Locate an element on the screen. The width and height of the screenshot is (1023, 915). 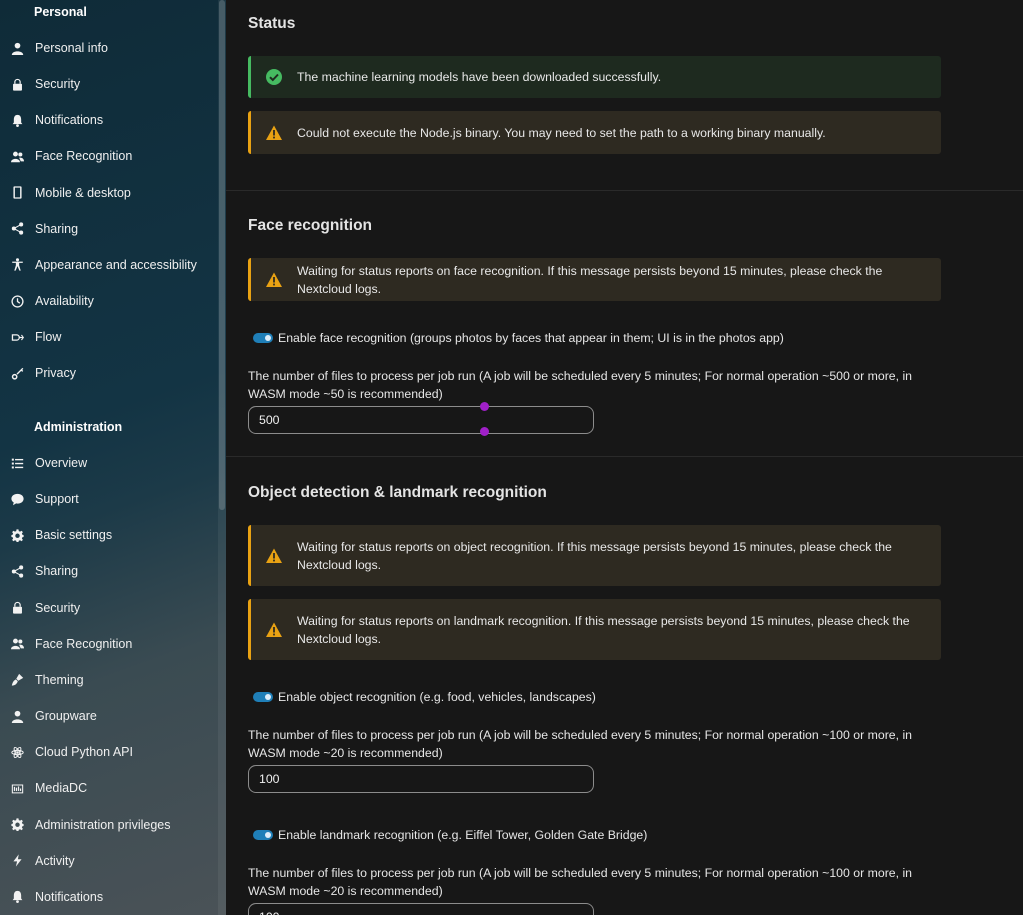
status-heading: Status is located at coordinates (272, 23).